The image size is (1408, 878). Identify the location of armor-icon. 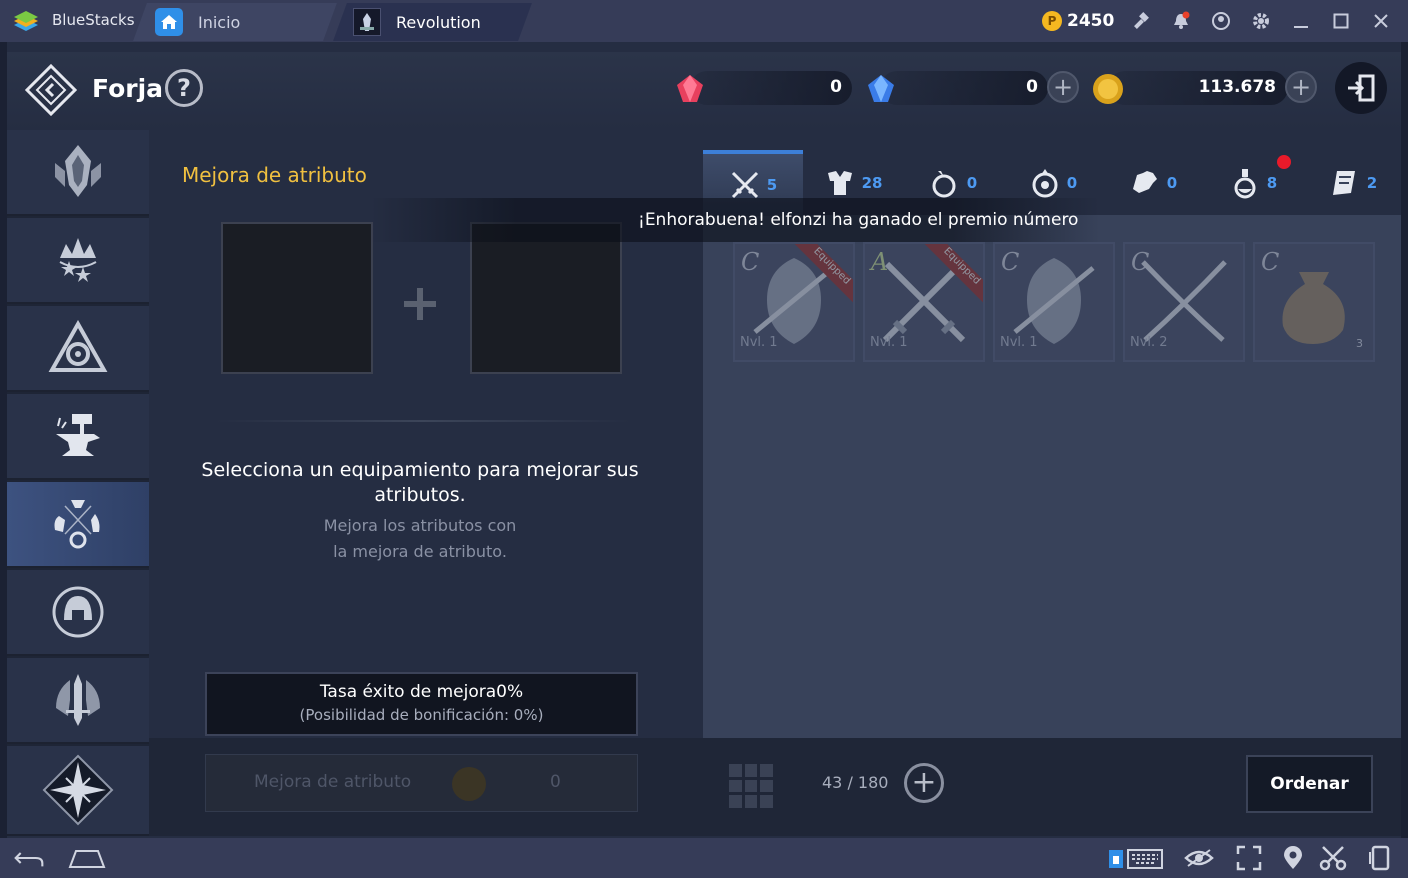
(839, 183).